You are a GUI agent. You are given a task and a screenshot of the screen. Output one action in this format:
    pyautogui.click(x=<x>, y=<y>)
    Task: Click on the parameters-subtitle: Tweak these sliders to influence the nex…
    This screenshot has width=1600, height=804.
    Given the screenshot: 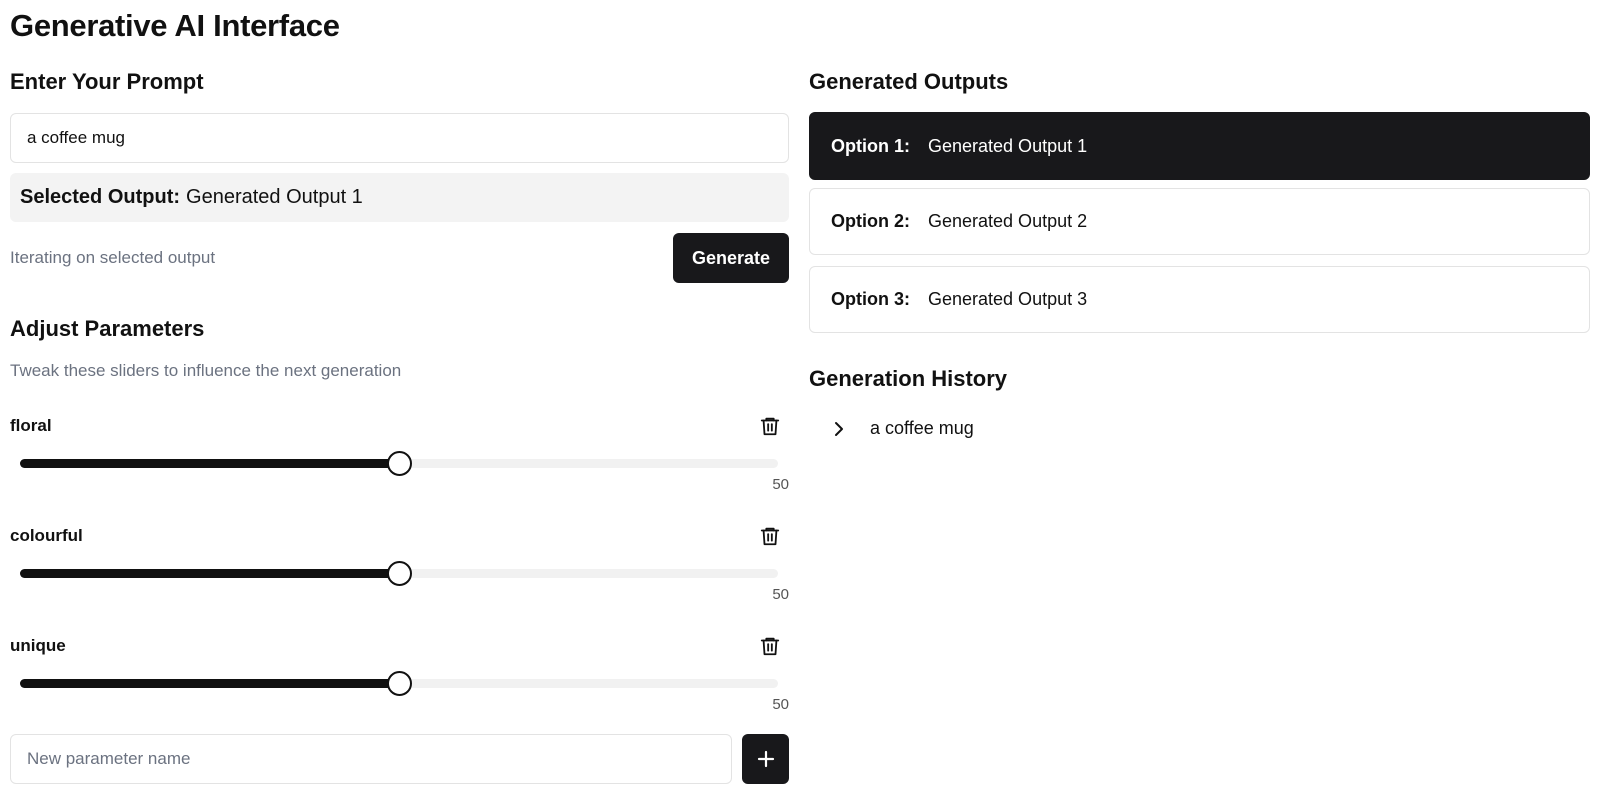 What is the action you would take?
    pyautogui.click(x=206, y=370)
    